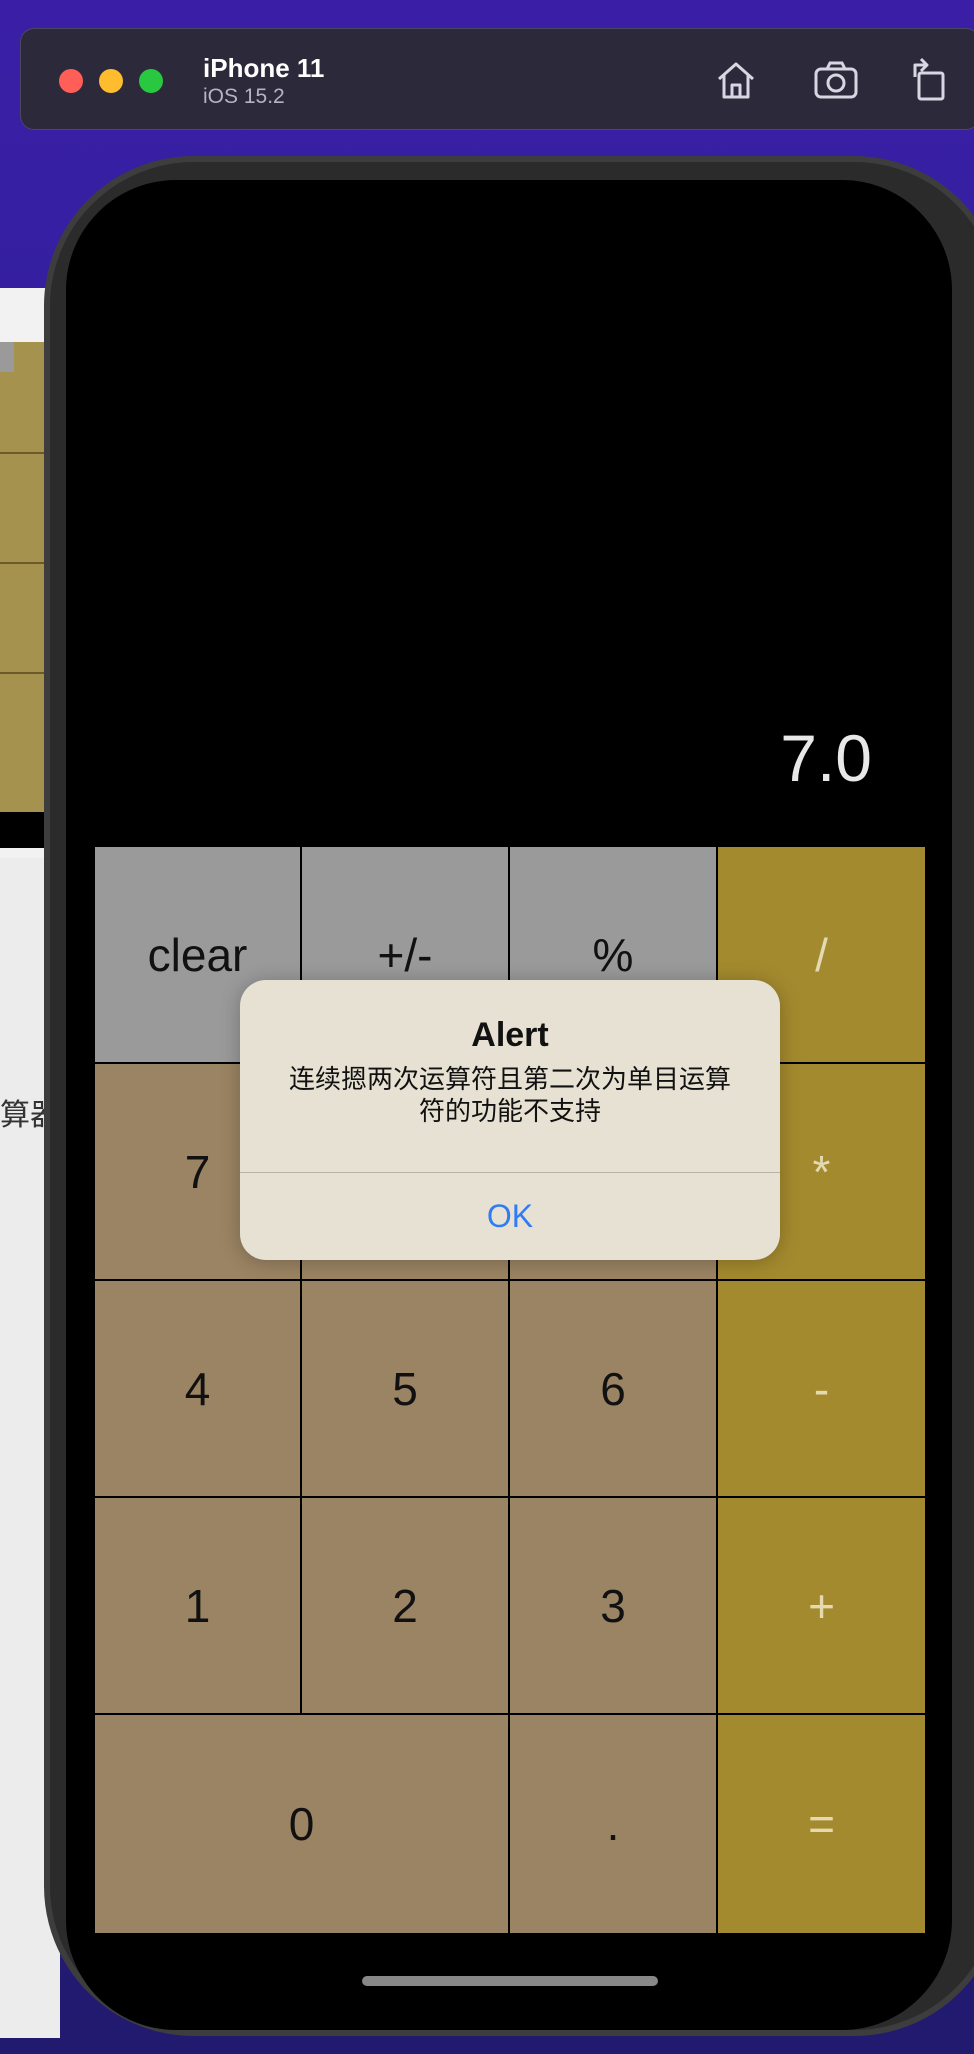 The height and width of the screenshot is (2054, 974). What do you see at coordinates (301, 1824) in the screenshot?
I see `zero-button: 0` at bounding box center [301, 1824].